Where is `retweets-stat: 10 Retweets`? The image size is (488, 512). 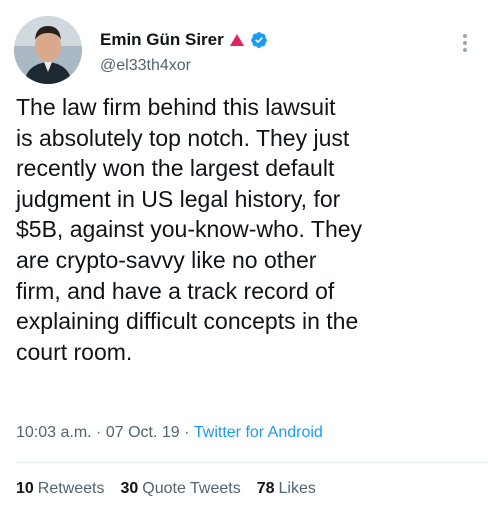 retweets-stat: 10 Retweets is located at coordinates (60, 489).